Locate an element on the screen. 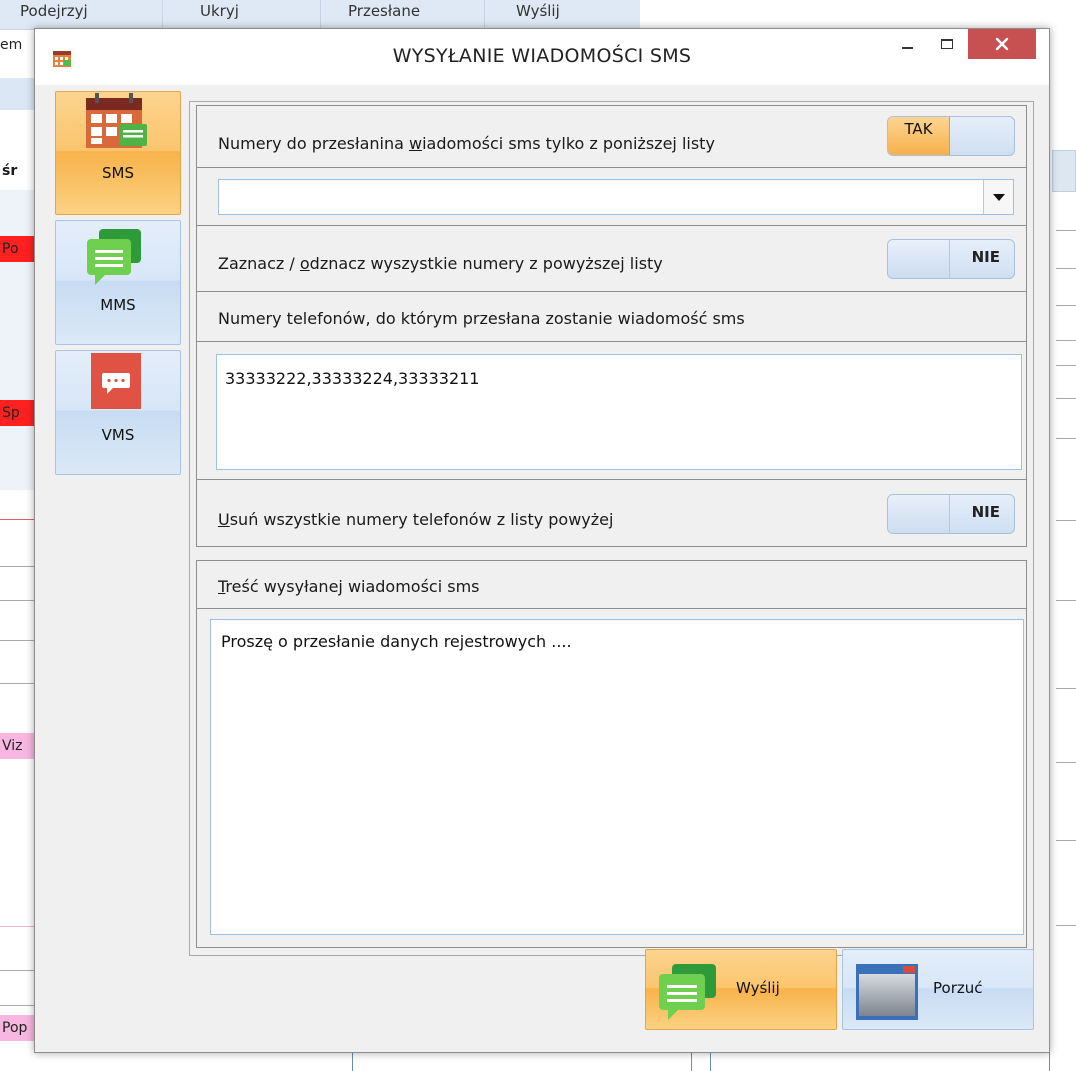  toggle-on-label: TAK is located at coordinates (919, 136).